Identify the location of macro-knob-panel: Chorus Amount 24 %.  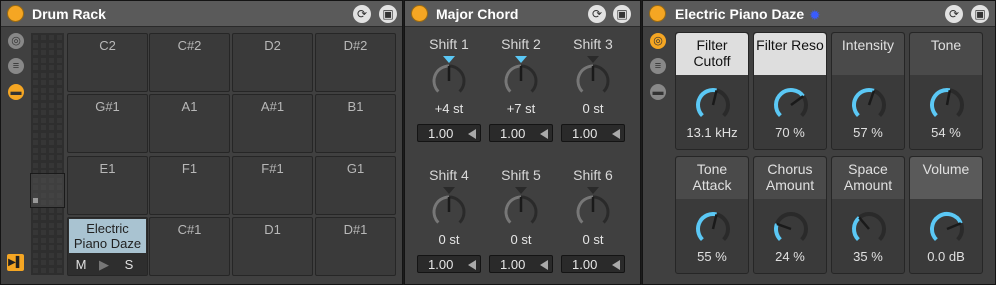
(790, 215).